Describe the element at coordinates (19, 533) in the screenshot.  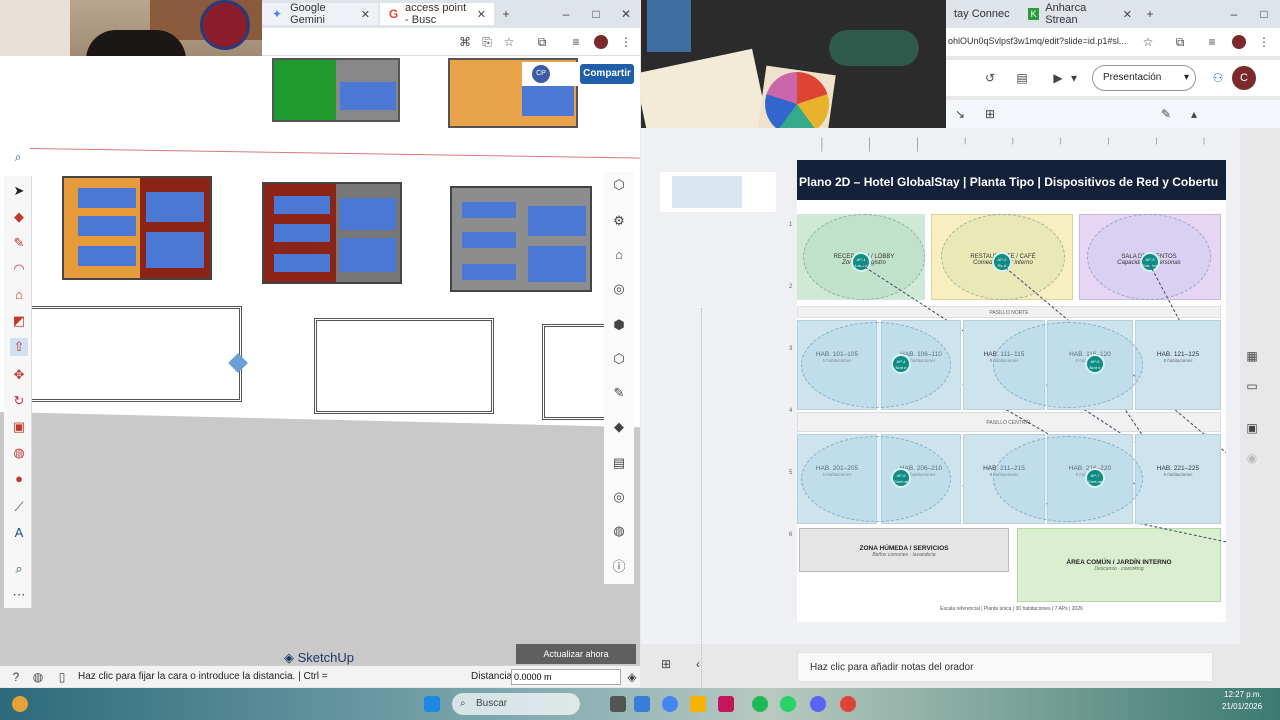
I see `text-tool-icon: A` at that location.